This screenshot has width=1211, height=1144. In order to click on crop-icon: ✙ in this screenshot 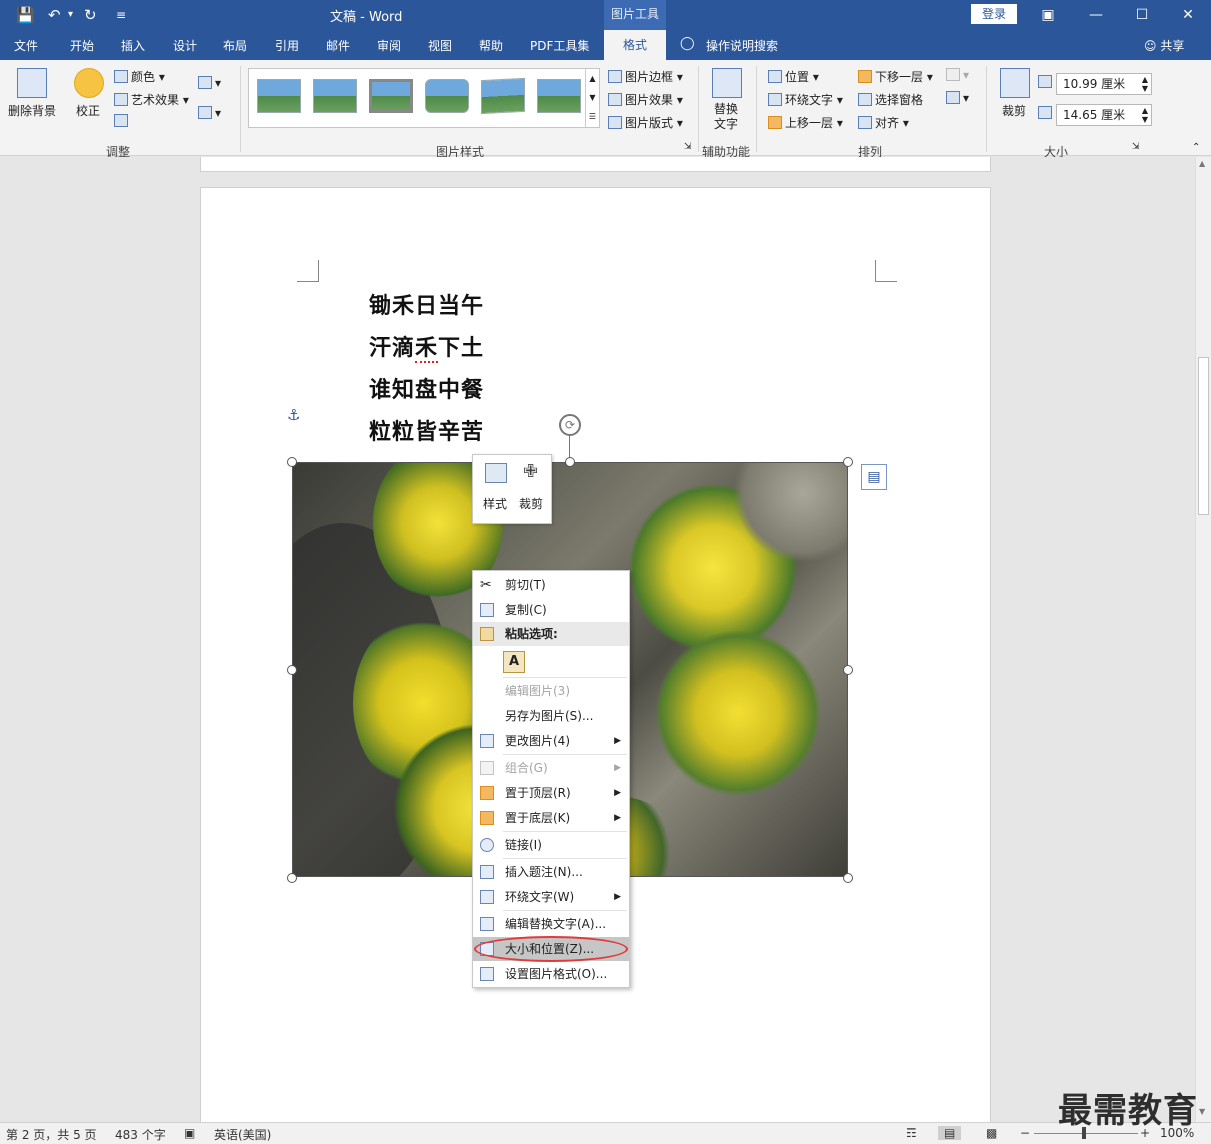, I will do `click(530, 471)`.